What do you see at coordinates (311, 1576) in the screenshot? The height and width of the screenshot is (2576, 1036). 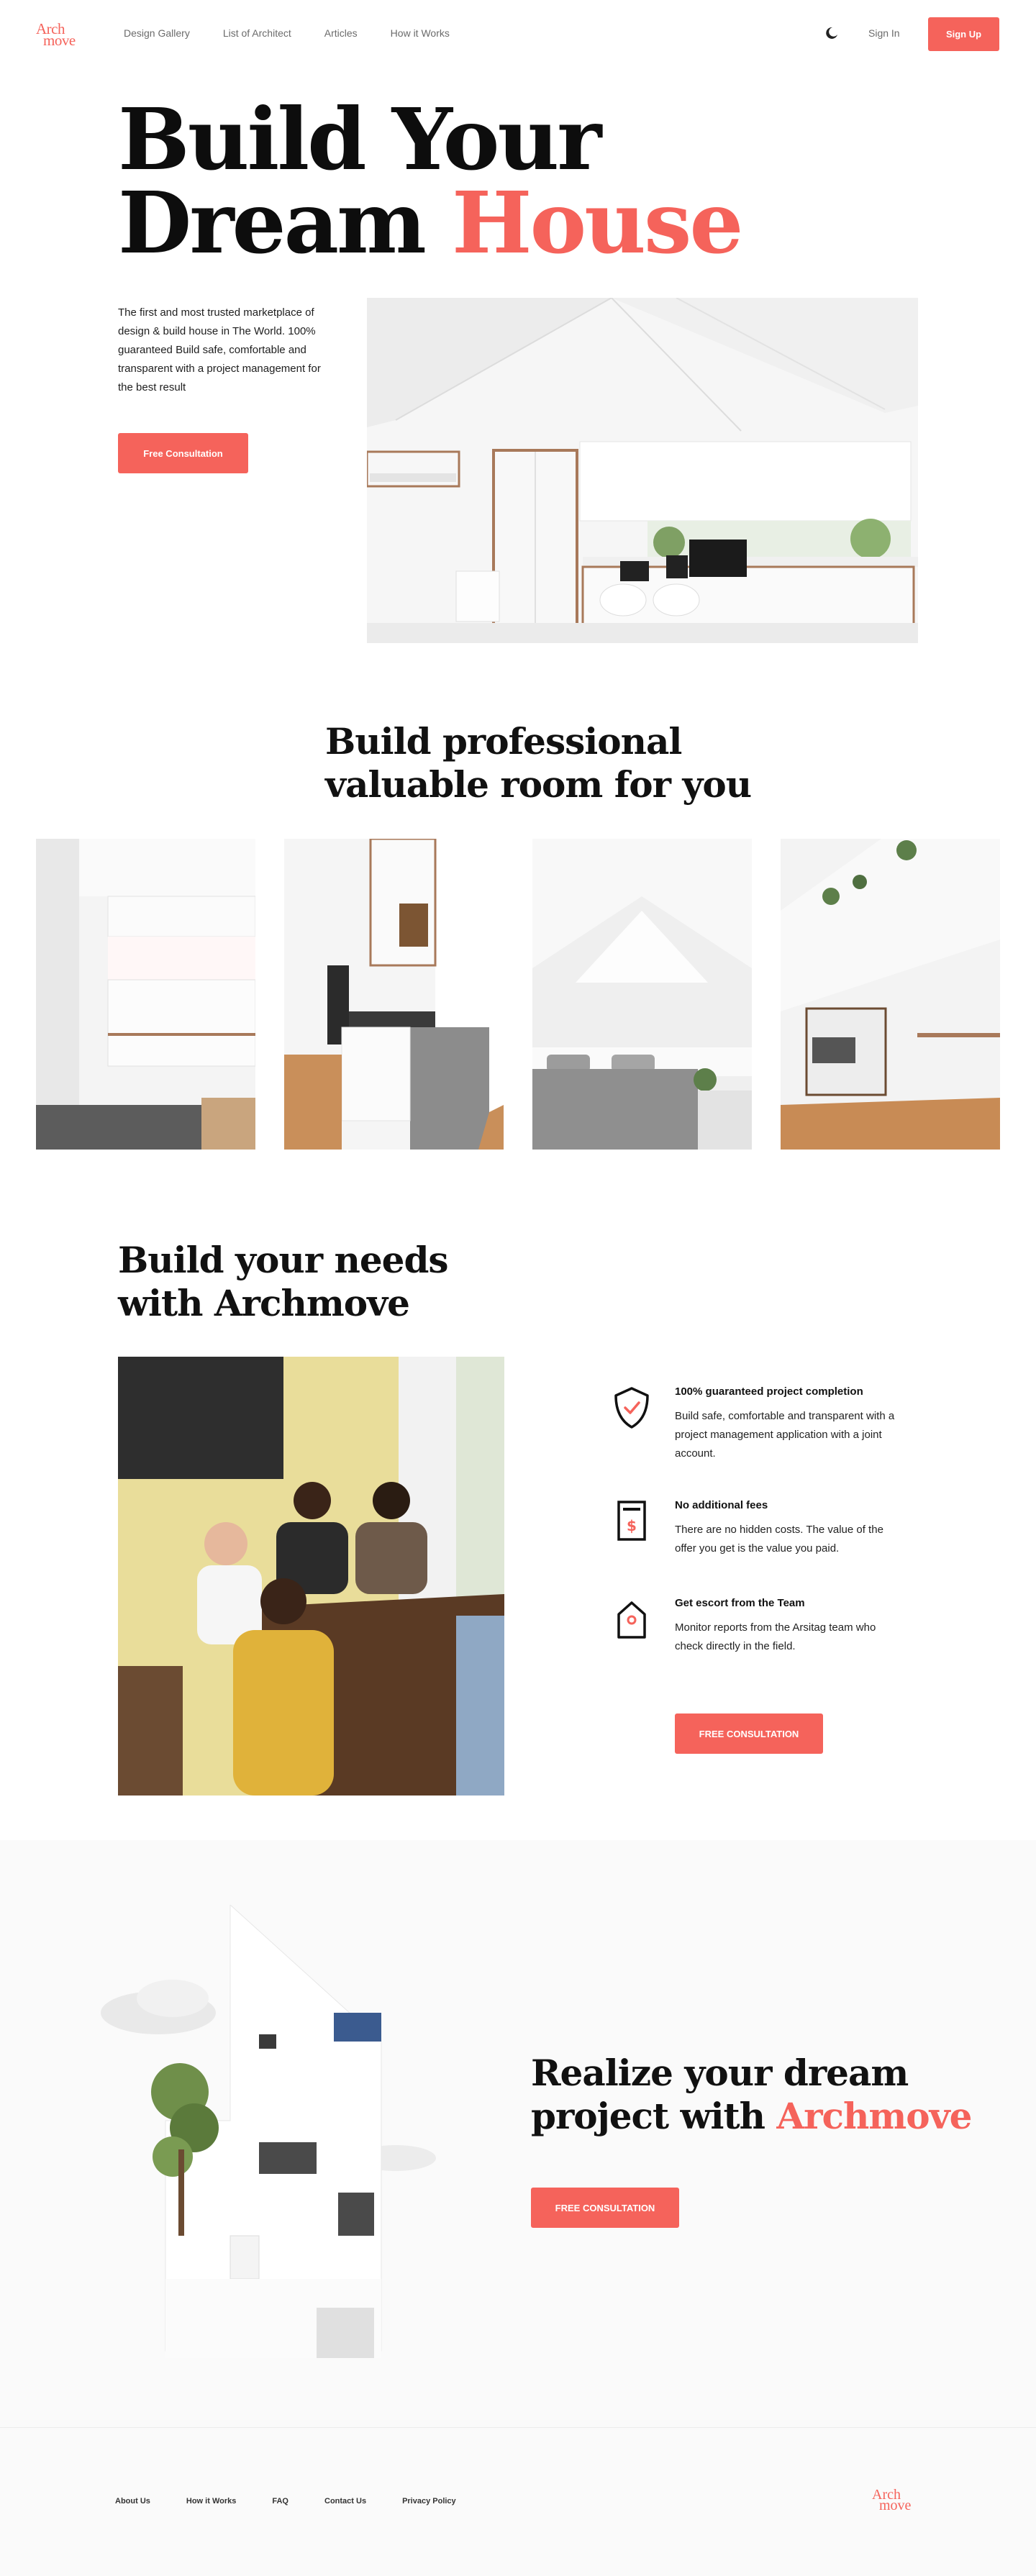 I see `team-meeting-image` at bounding box center [311, 1576].